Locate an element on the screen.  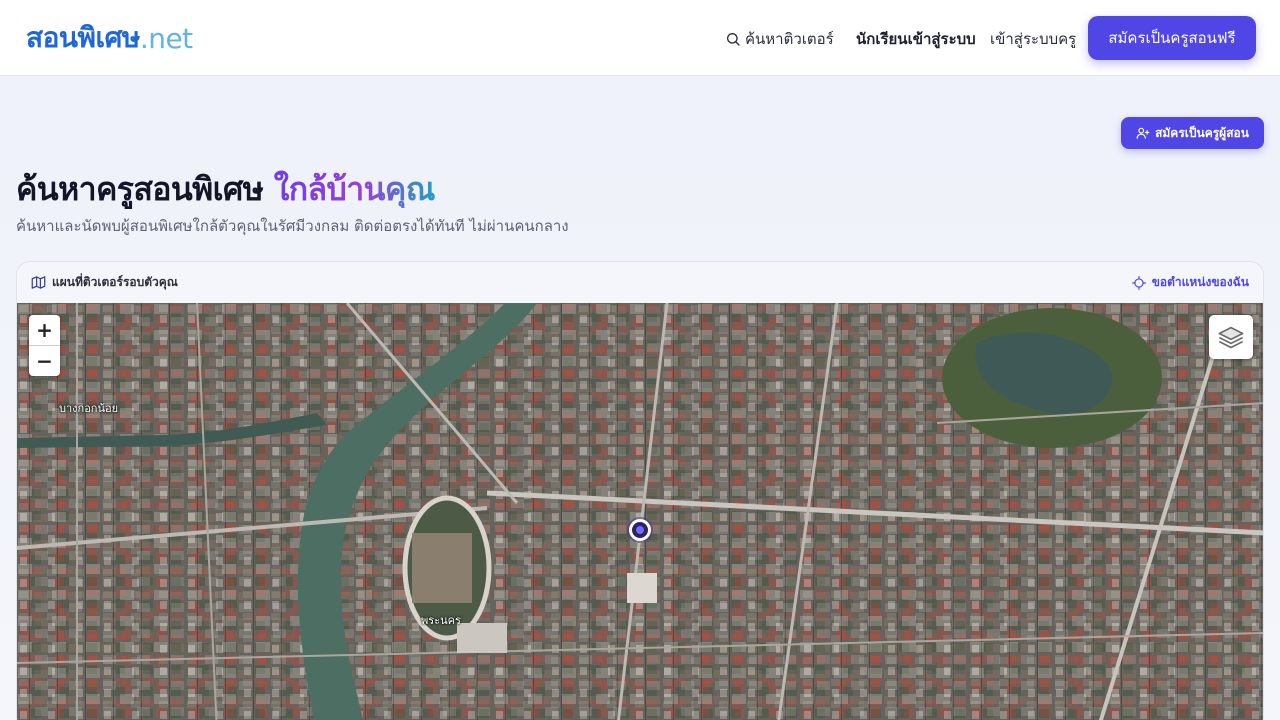
search-icon is located at coordinates (733, 39).